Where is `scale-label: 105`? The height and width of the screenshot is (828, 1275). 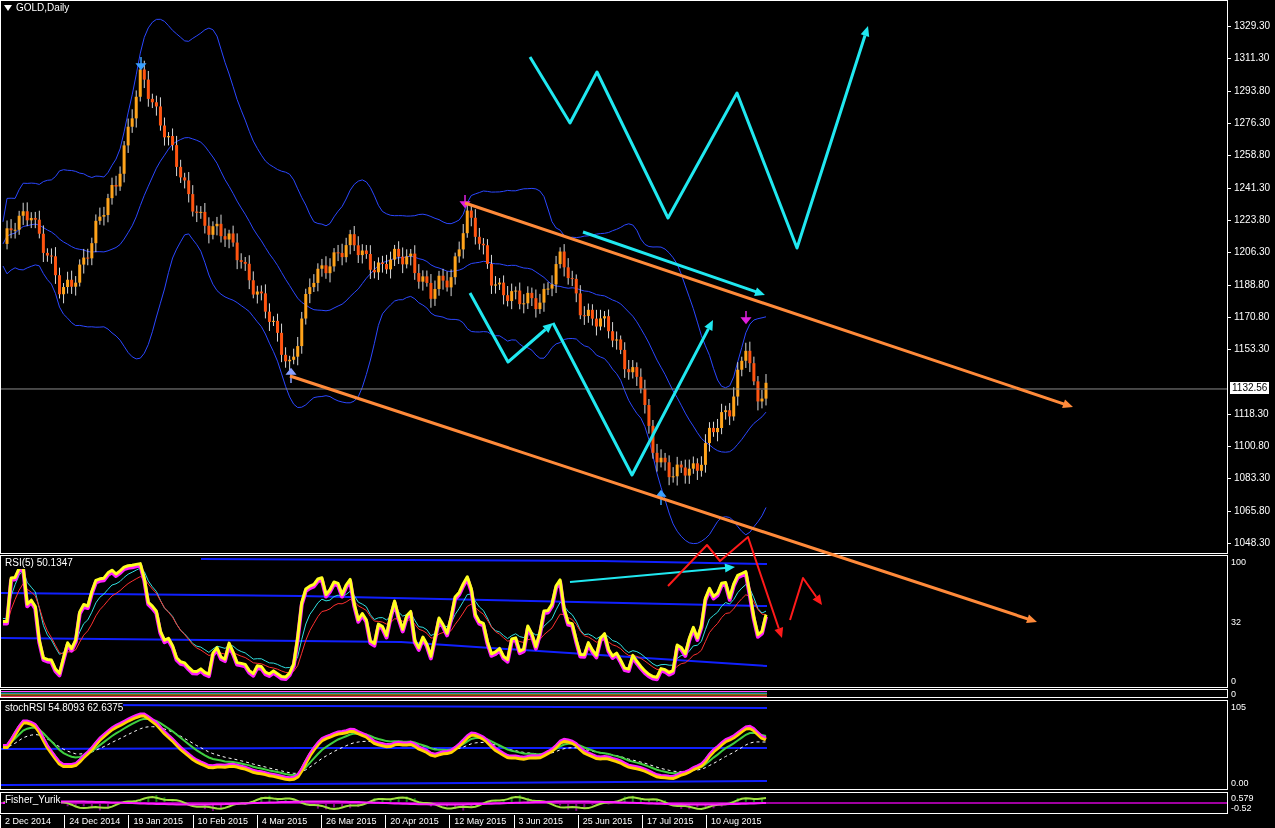 scale-label: 105 is located at coordinates (1239, 707).